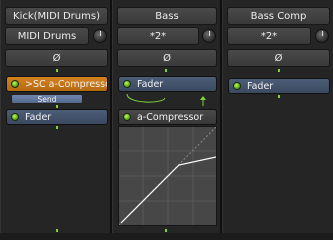  I want to click on send-pin, so click(57, 106).